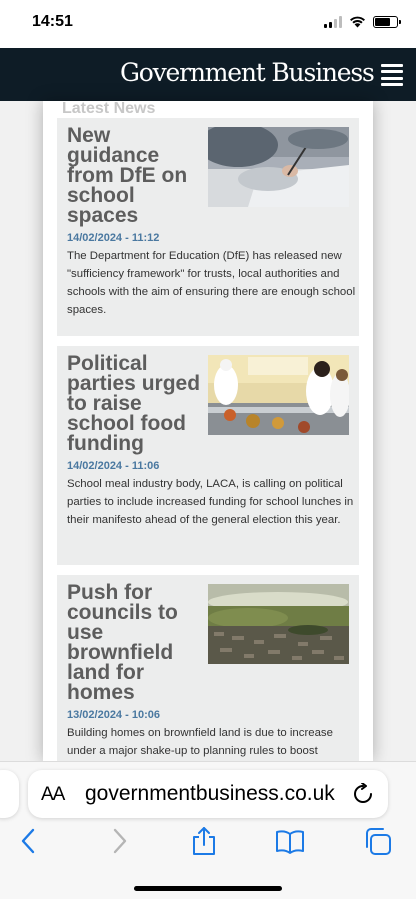 The width and height of the screenshot is (416, 899). I want to click on article-date: 14/02/2024 - 11:06, so click(113, 466).